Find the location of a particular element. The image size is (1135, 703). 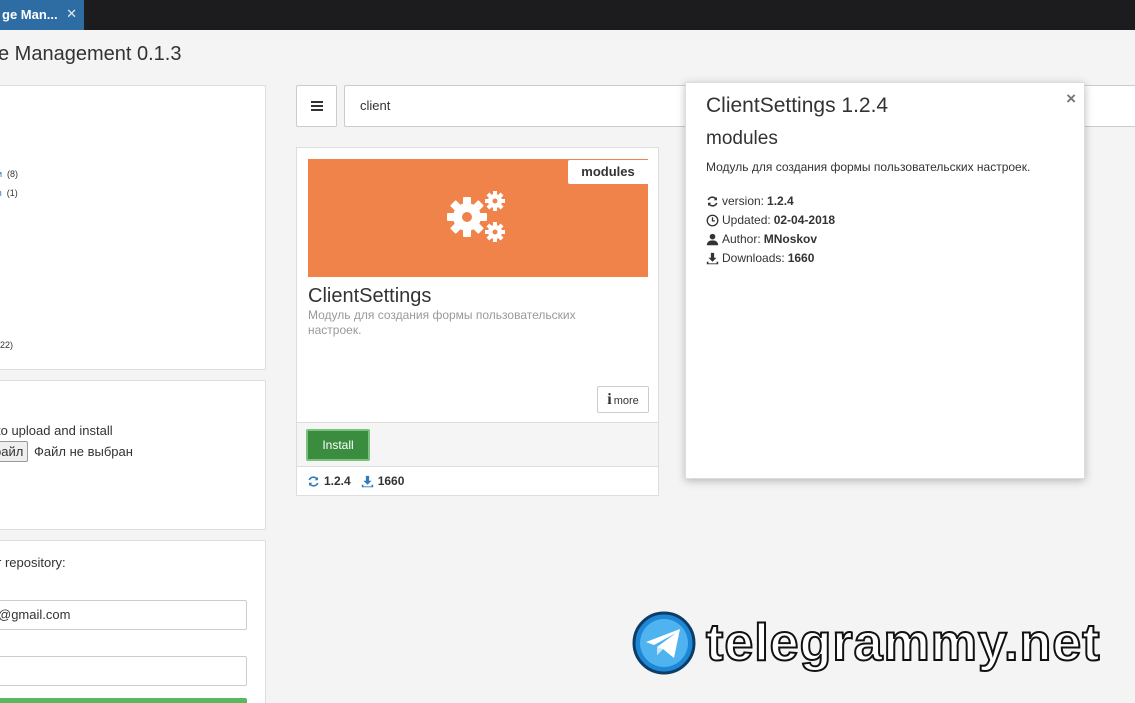

category-label: в is located at coordinates (1, 193).